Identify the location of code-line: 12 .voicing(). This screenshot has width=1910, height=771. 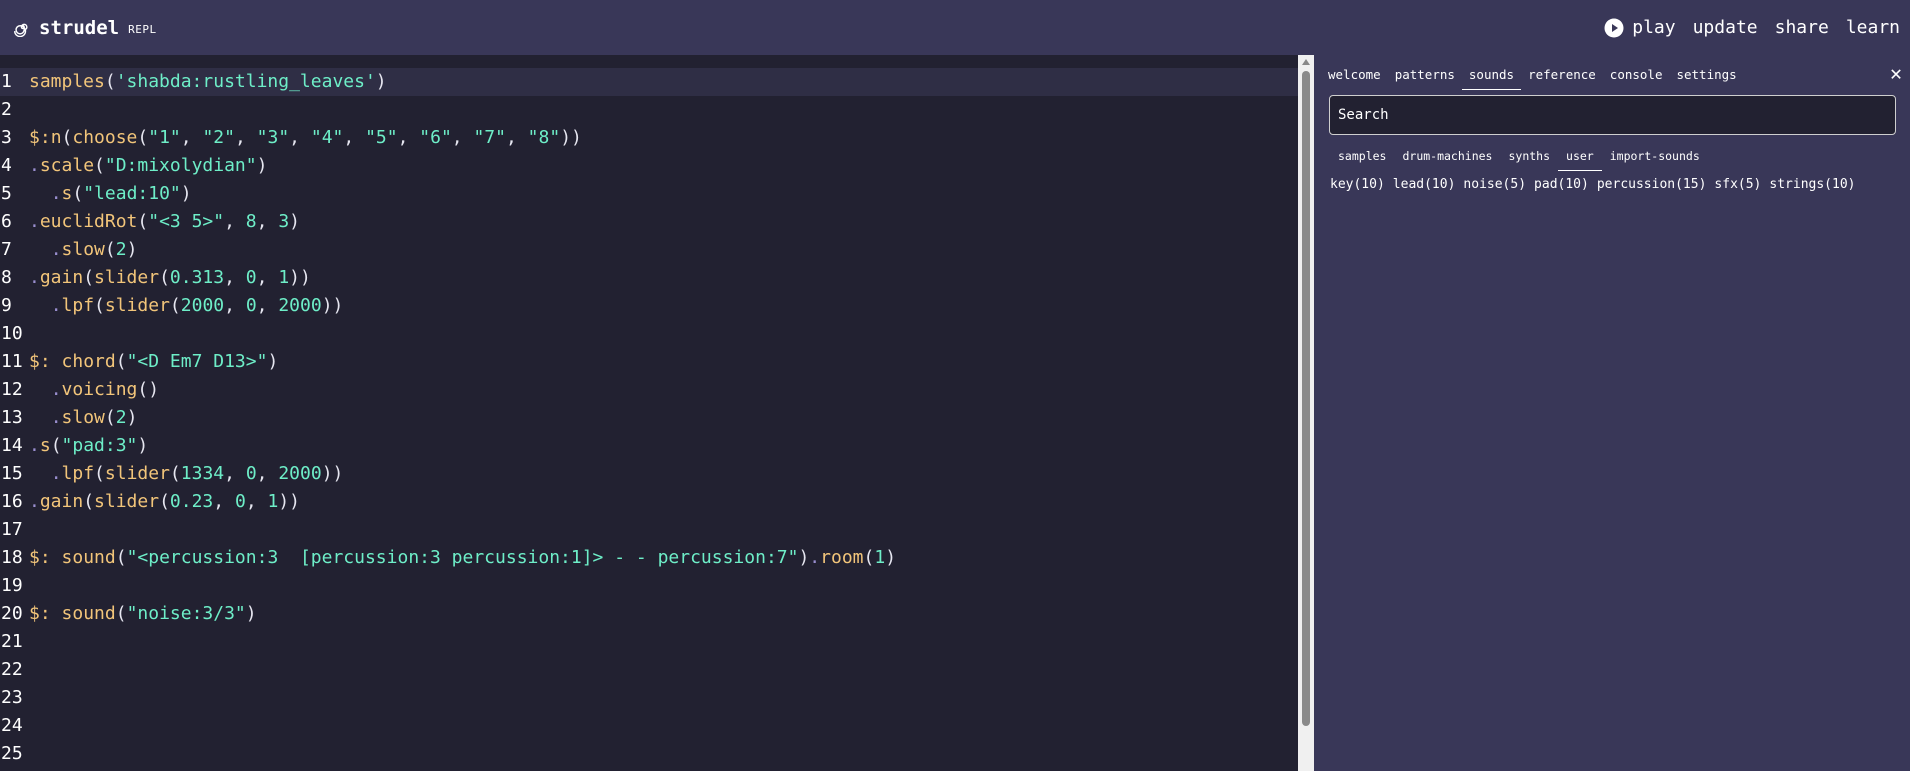
(79, 390).